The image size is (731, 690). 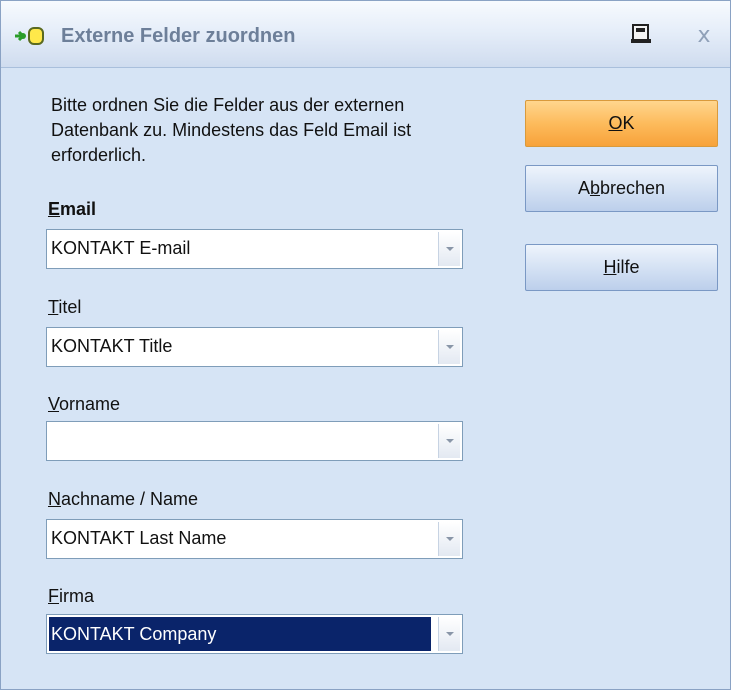 I want to click on ok-button-mnemonic: O, so click(x=615, y=123).